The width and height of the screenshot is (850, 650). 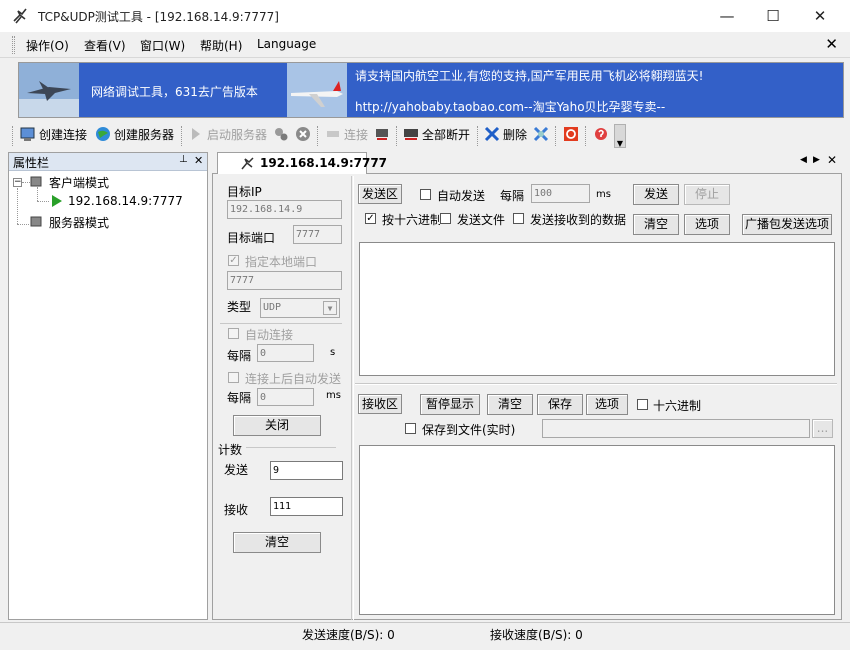 What do you see at coordinates (410, 428) in the screenshot?
I see `save-to-file-checkbox` at bounding box center [410, 428].